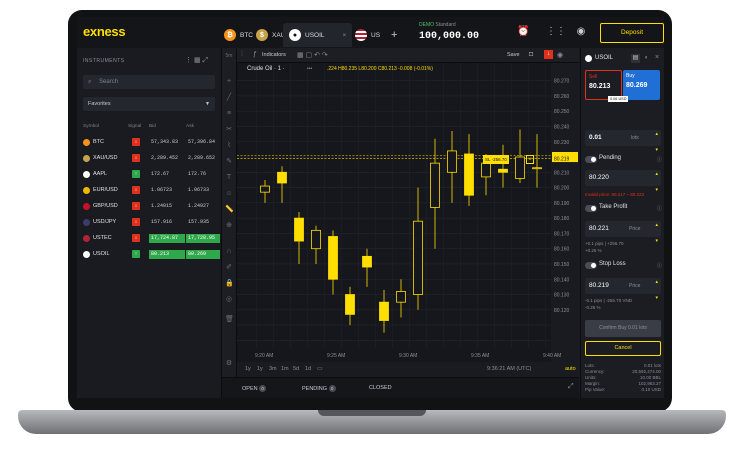 This screenshot has height=452, width=744. Describe the element at coordinates (229, 210) in the screenshot. I see `ruler-icon: 📏` at that location.